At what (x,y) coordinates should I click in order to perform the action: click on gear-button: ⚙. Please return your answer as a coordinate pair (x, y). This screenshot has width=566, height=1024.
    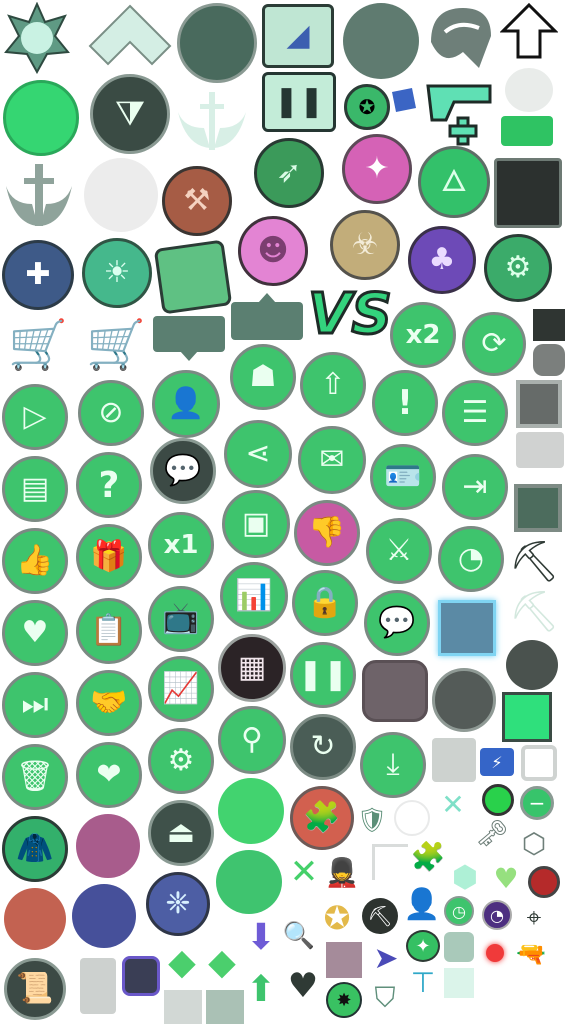
    Looking at the image, I should click on (181, 761).